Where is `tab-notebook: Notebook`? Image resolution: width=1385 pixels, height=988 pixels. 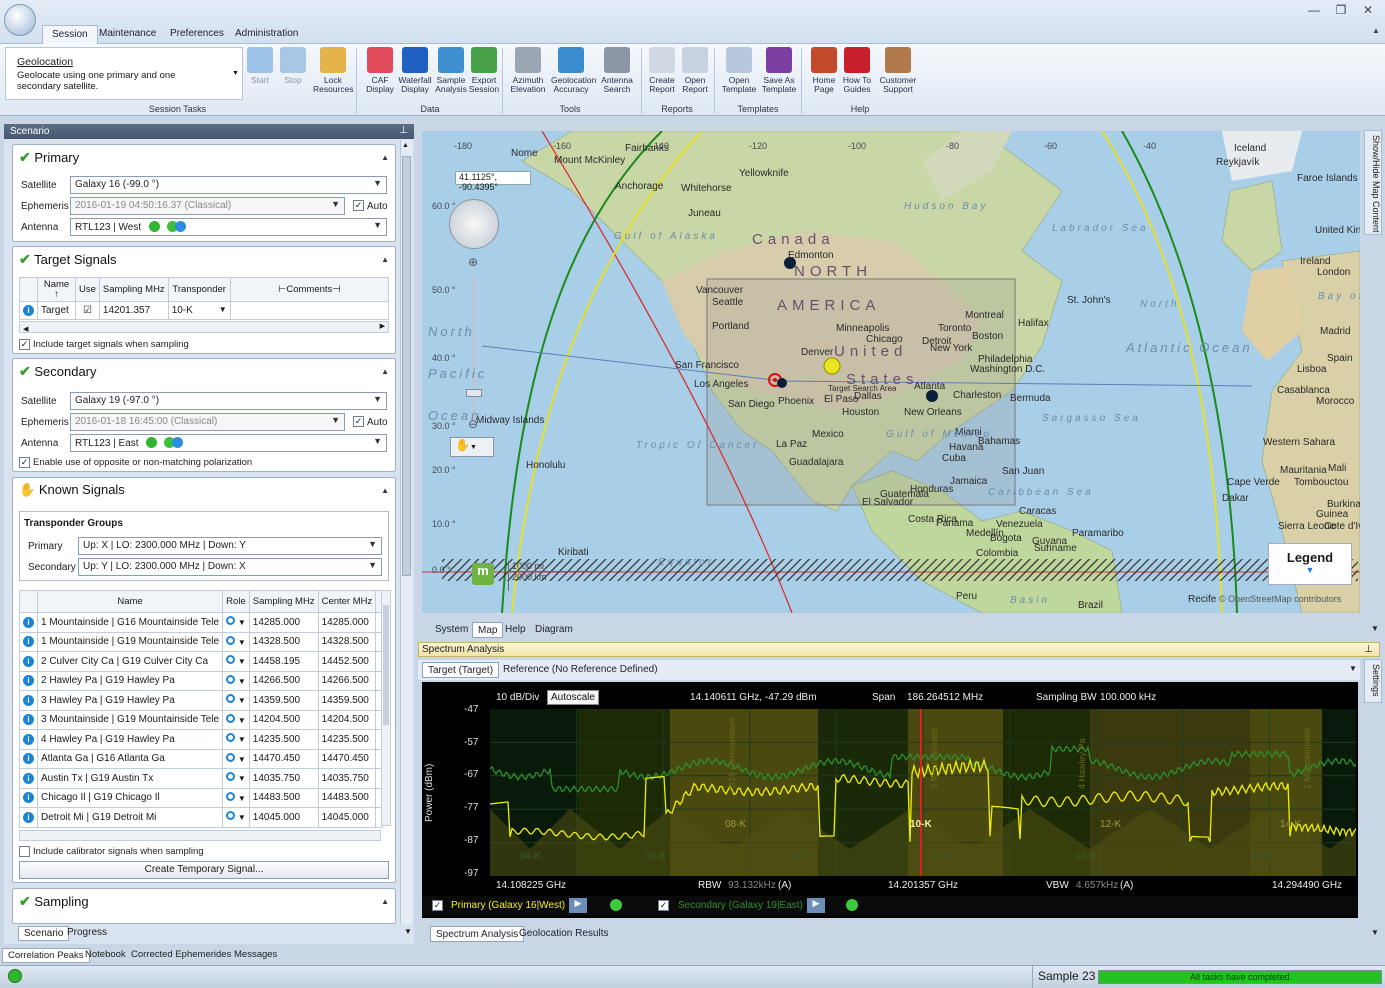
tab-notebook: Notebook is located at coordinates (105, 955).